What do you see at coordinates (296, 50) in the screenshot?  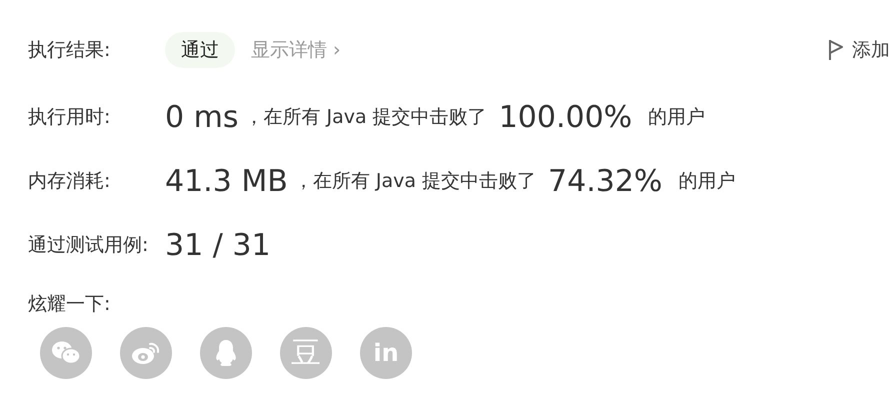 I see `details-link: 显示详情 ›` at bounding box center [296, 50].